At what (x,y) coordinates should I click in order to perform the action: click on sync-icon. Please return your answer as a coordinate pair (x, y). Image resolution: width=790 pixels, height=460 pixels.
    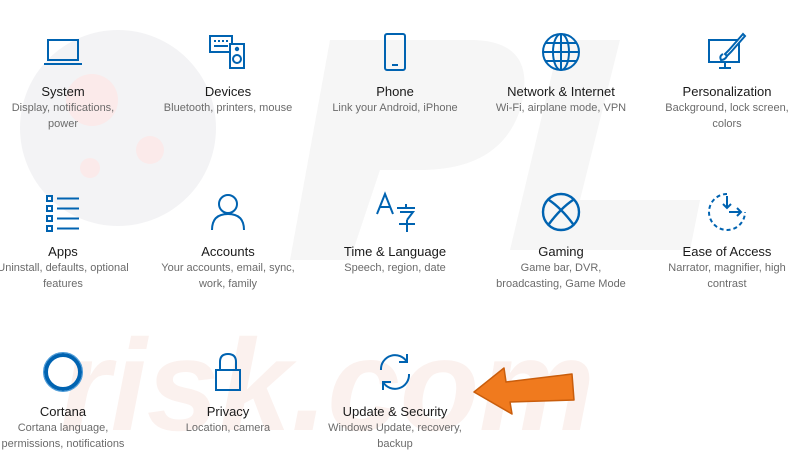
    Looking at the image, I should click on (395, 372).